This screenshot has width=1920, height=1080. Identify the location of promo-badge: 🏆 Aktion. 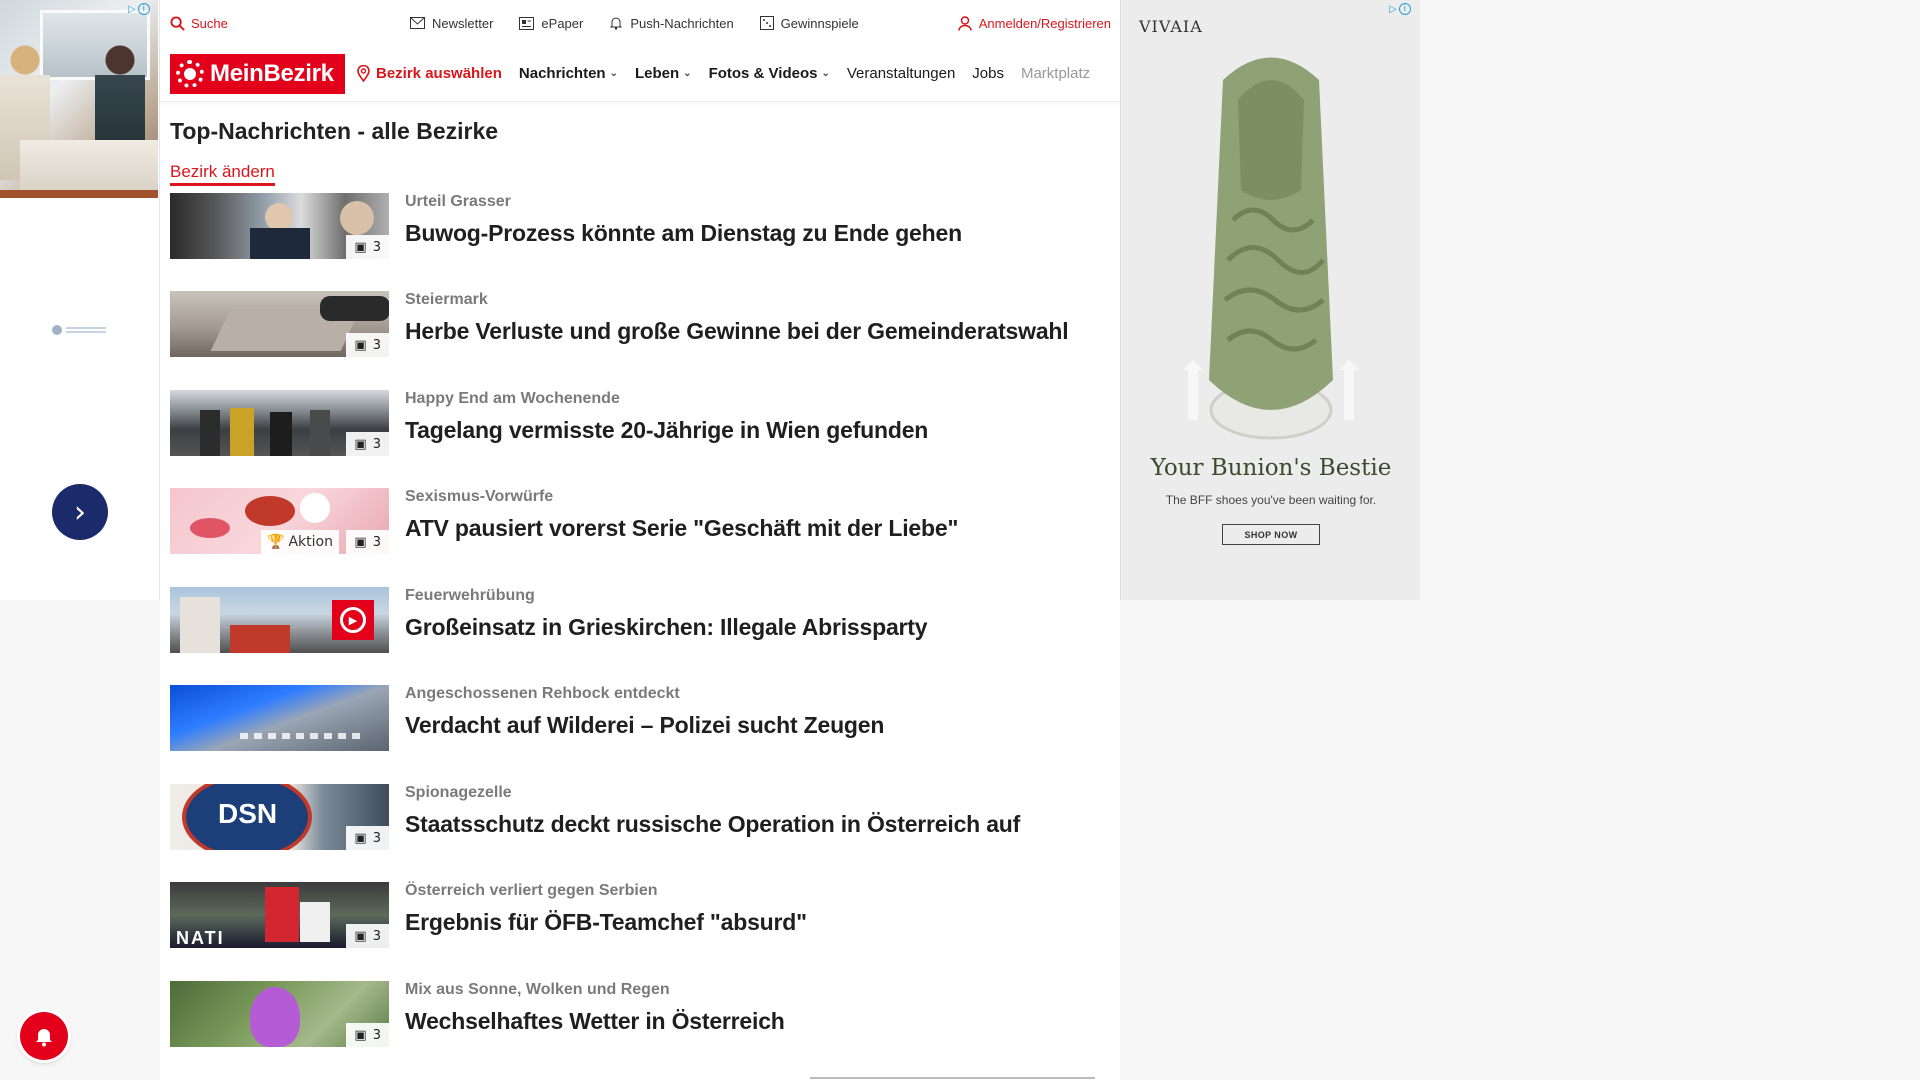
(300, 542).